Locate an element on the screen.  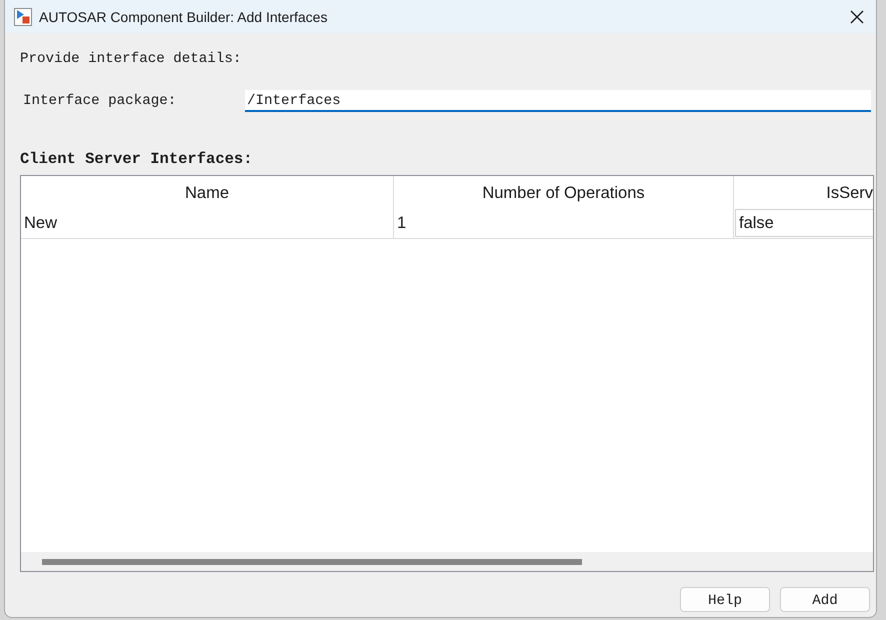
table-cell: 1 is located at coordinates (564, 223).